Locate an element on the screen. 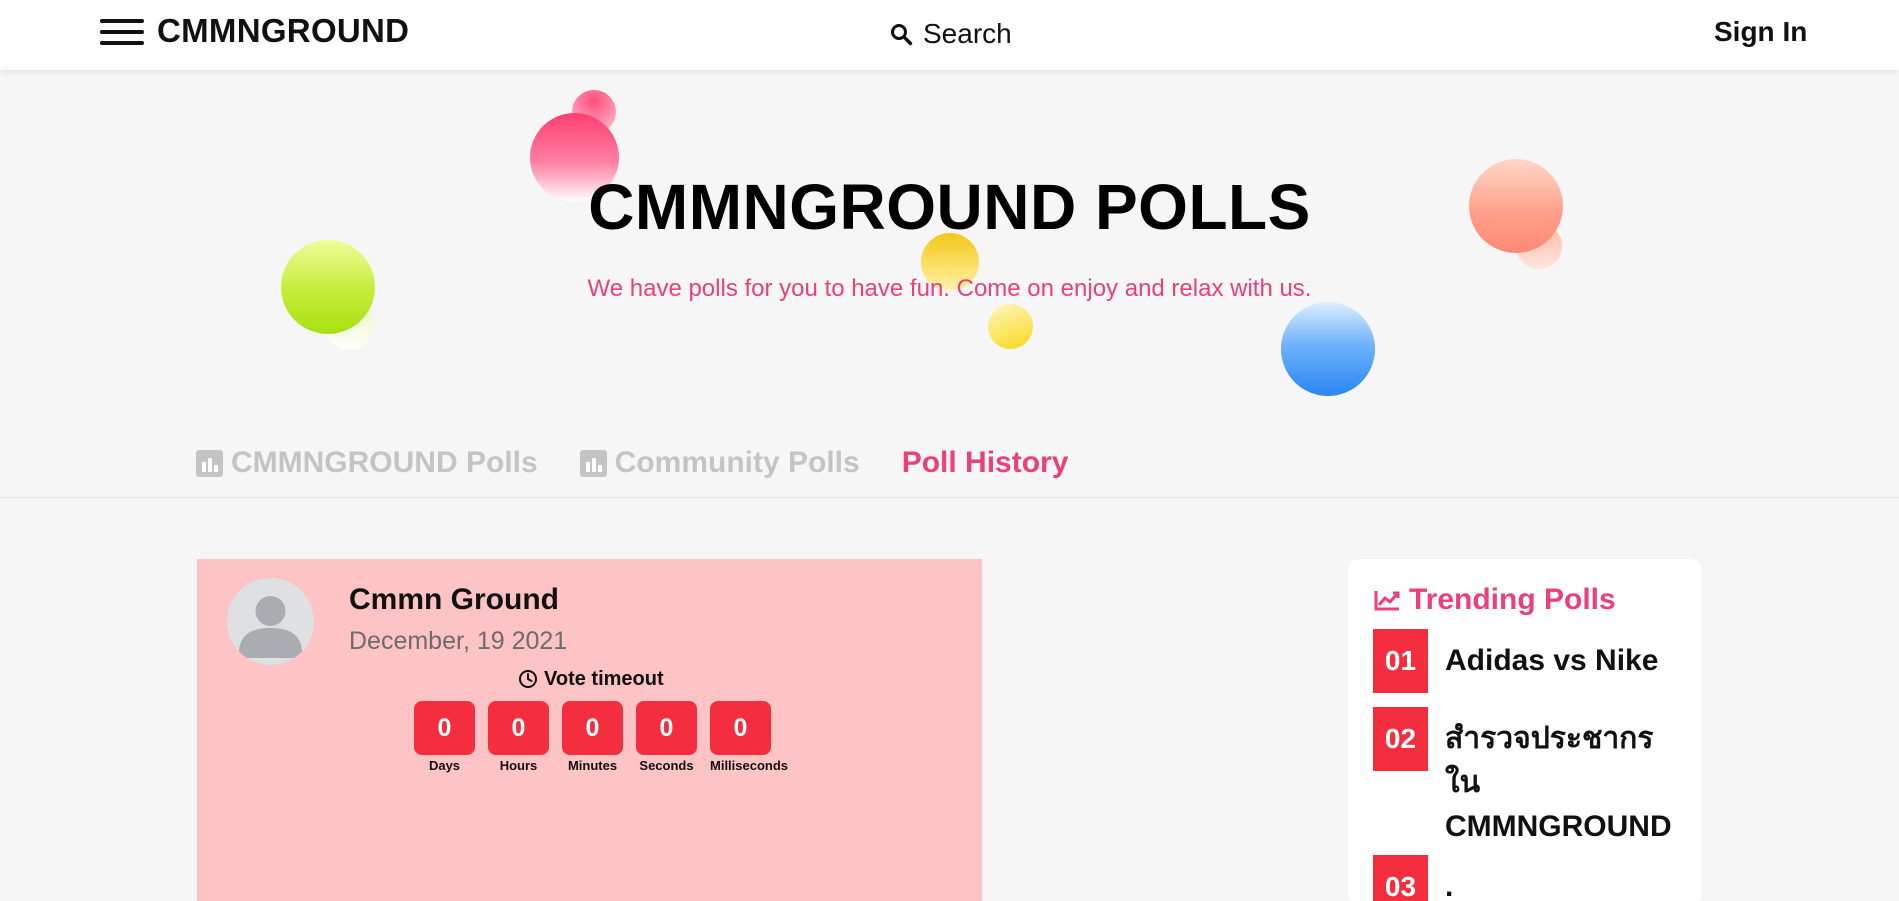  vote-timeout-label: Vote timeout is located at coordinates (604, 678).